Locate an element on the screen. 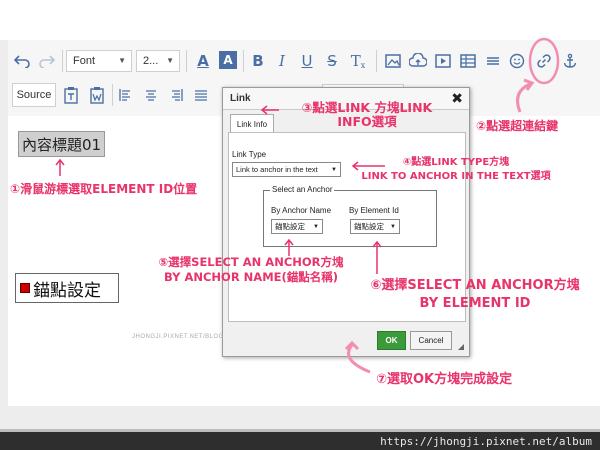 Image resolution: width=600 pixels, height=450 pixels. annotation-step-6-line2: BY ELEMENT ID is located at coordinates (475, 303).